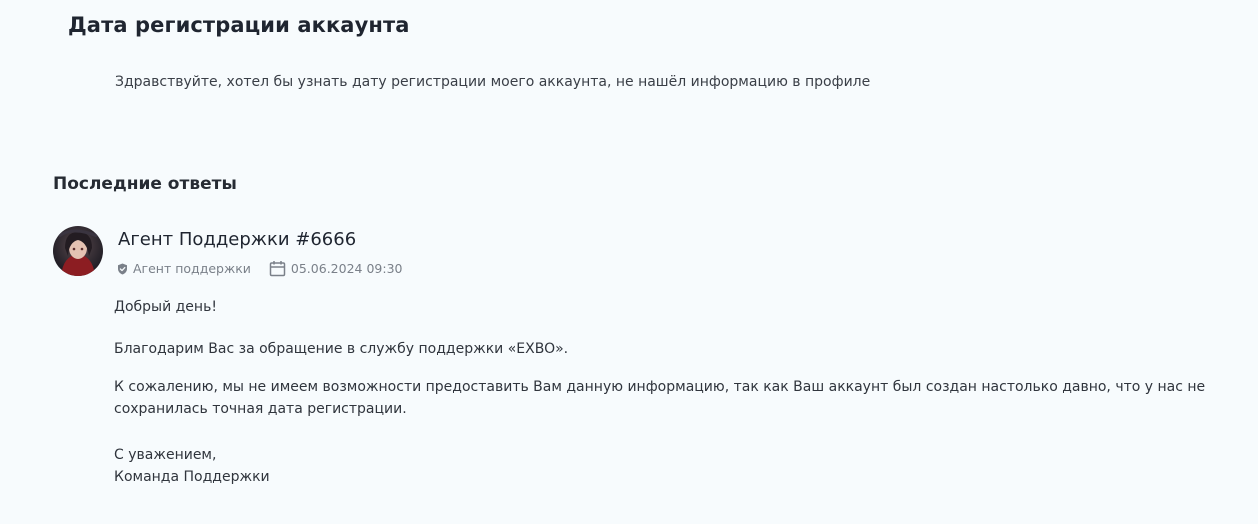 This screenshot has height=524, width=1258. I want to click on avatar, so click(78, 251).